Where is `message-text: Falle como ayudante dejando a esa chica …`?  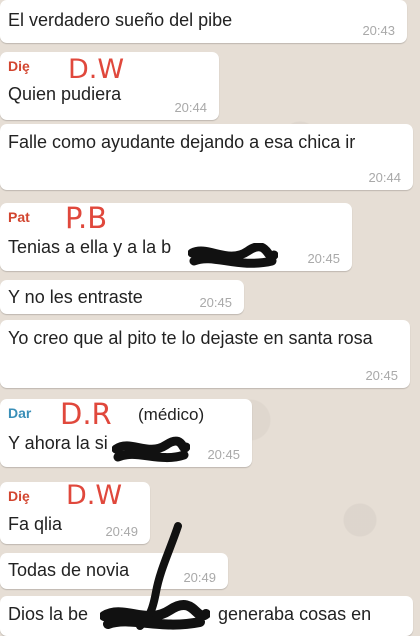
message-text: Falle como ayudante dejando a esa chica … is located at coordinates (182, 142).